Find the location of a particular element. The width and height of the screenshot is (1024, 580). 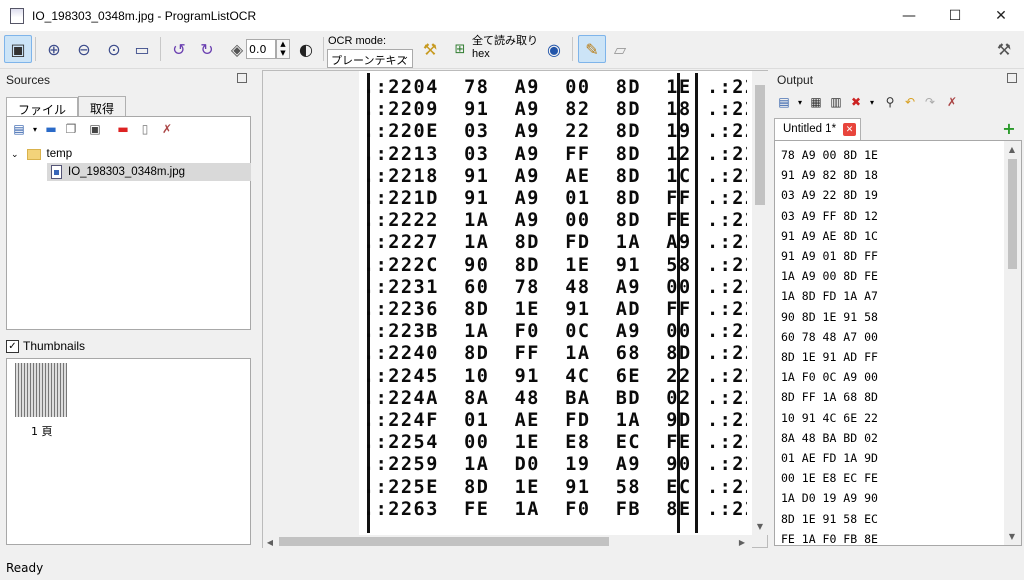

image-file-icon is located at coordinates (56, 172).